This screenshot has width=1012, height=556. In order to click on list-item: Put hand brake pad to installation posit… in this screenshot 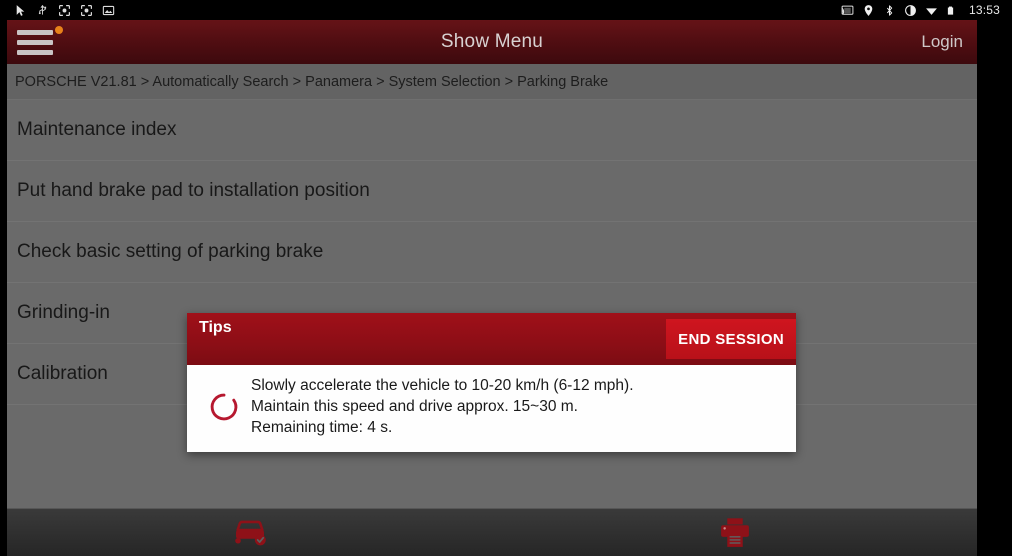, I will do `click(492, 191)`.